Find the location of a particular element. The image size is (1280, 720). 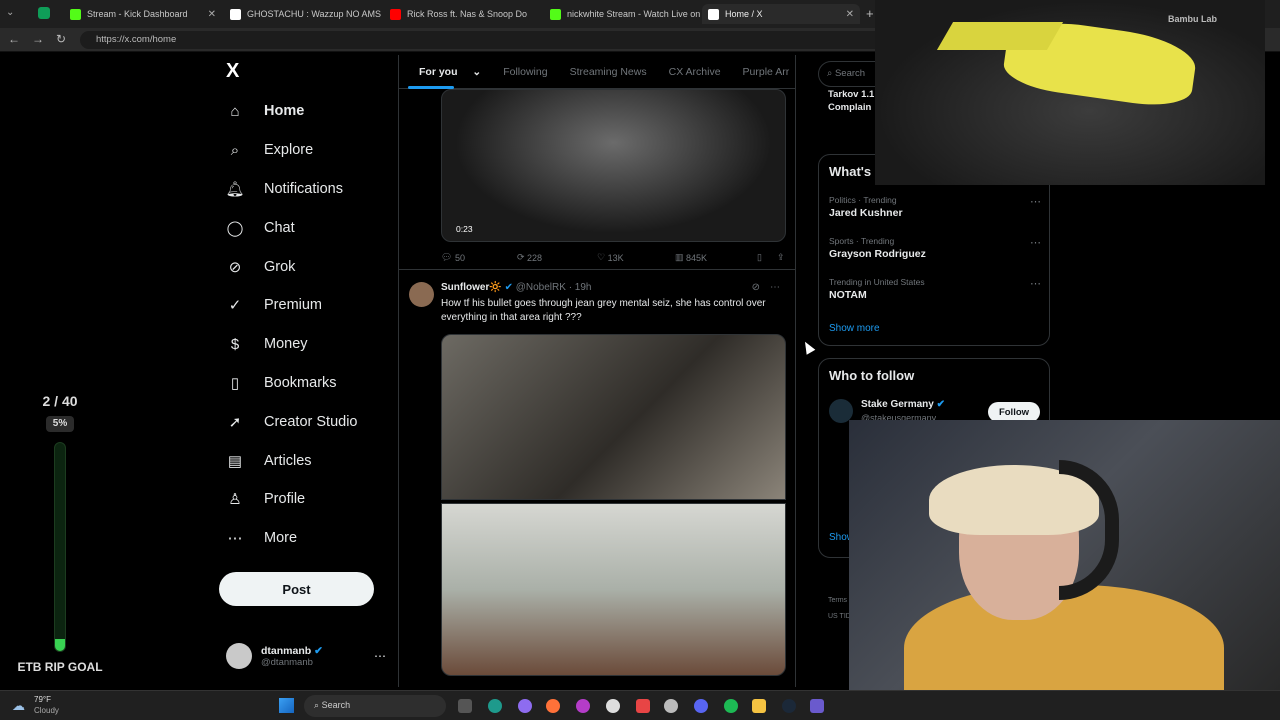

views-button: ▥ 845K is located at coordinates (716, 257).